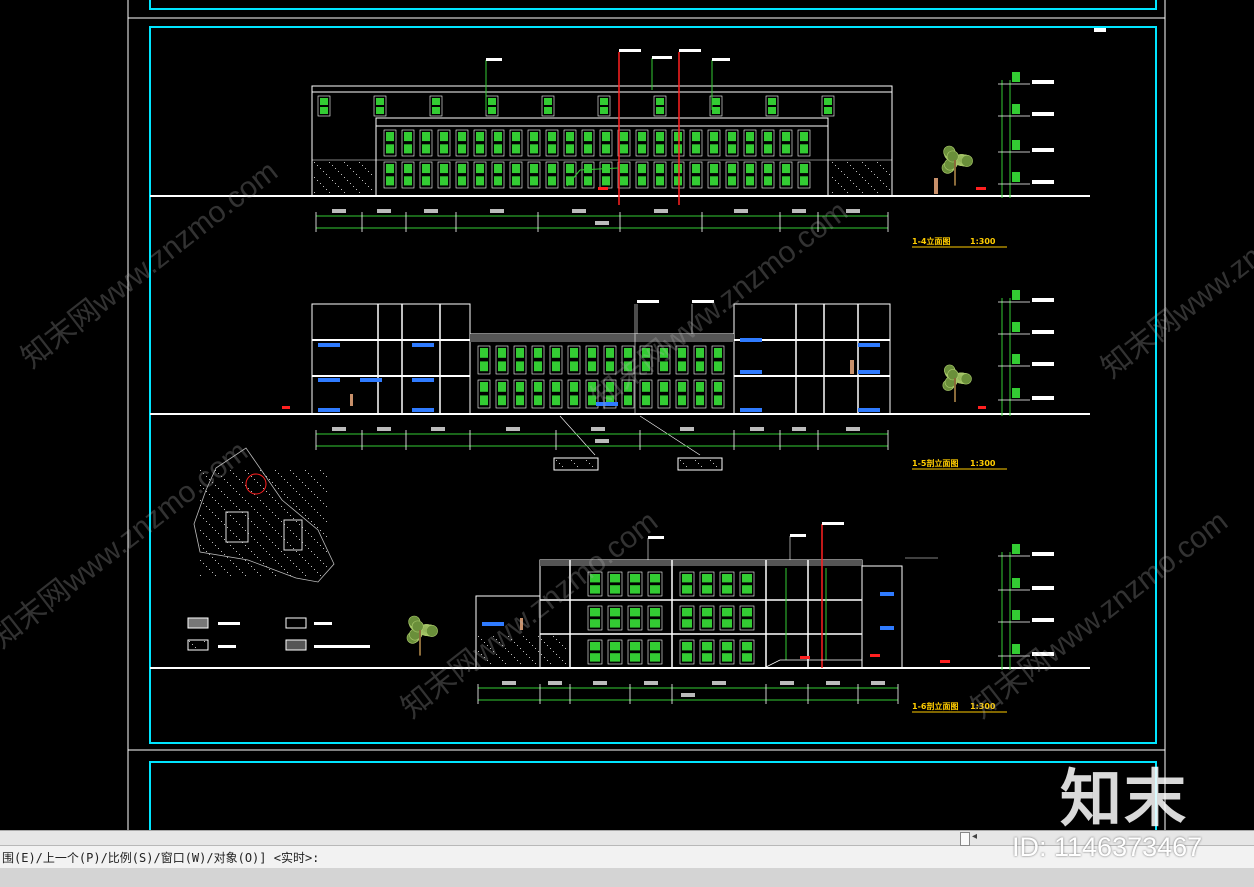  What do you see at coordinates (965, 839) in the screenshot?
I see `scroll-thumb` at bounding box center [965, 839].